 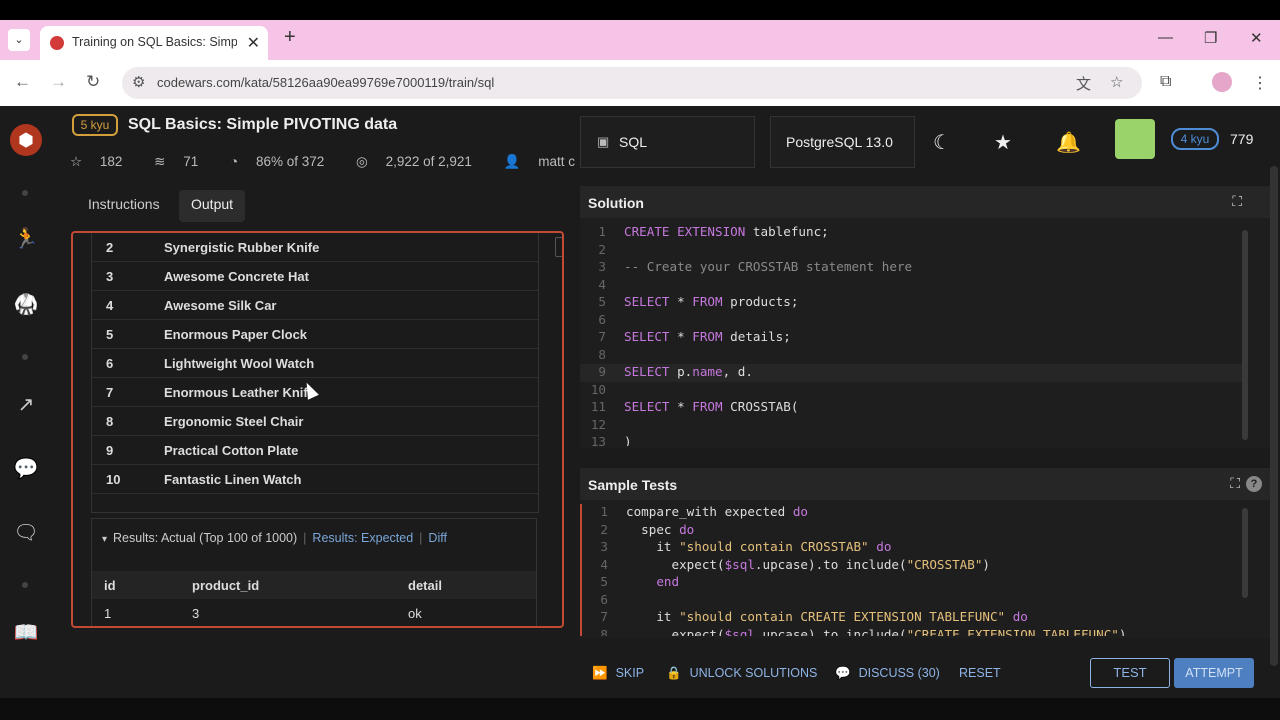 I want to click on skip-button: ⏩ SKIP, so click(x=618, y=673).